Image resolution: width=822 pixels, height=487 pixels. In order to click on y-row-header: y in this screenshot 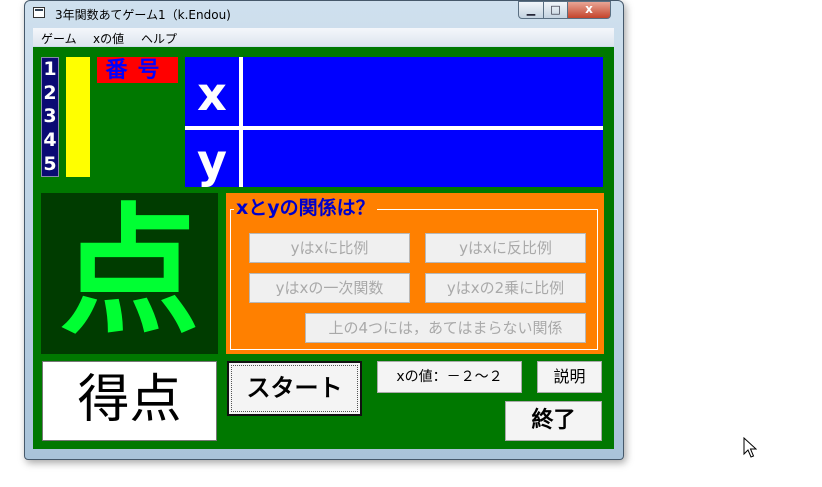, I will do `click(212, 161)`.